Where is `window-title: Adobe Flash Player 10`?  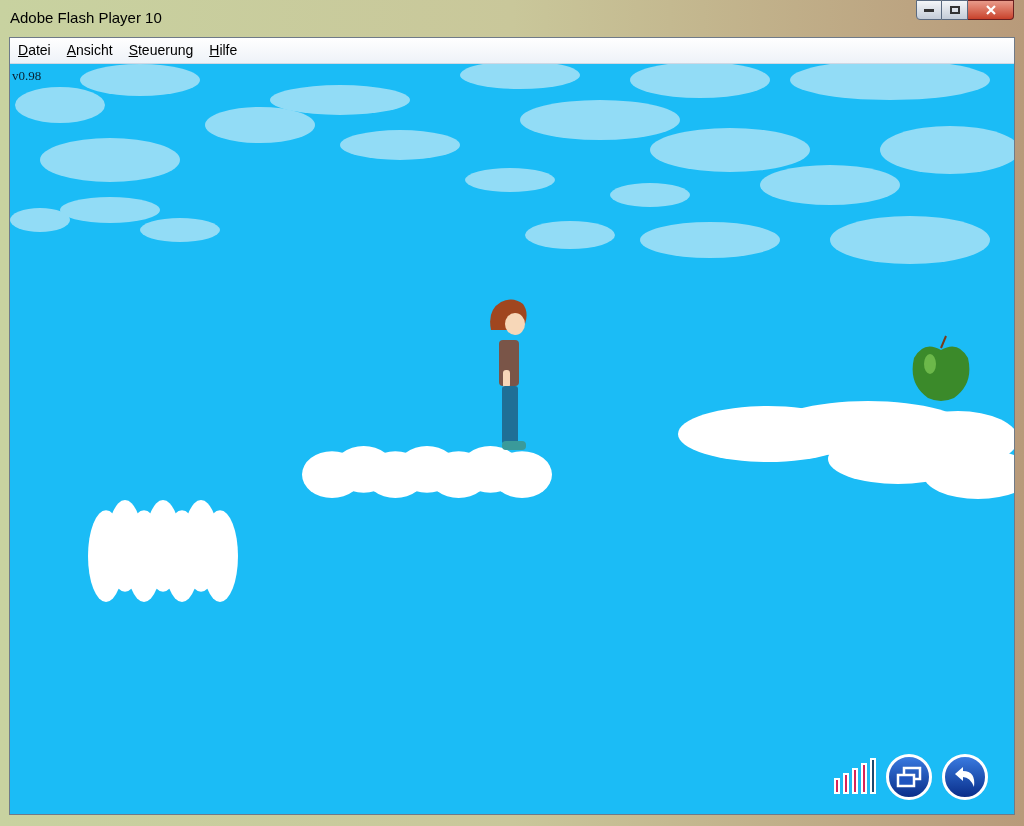 window-title: Adobe Flash Player 10 is located at coordinates (86, 18).